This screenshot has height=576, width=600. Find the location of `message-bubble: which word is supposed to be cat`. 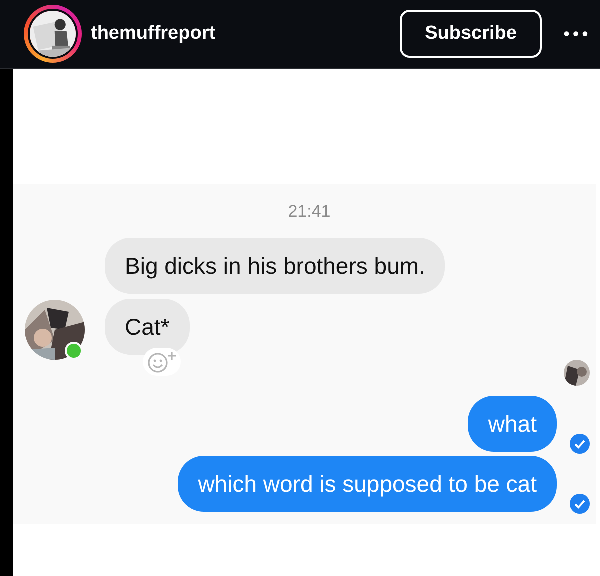

message-bubble: which word is supposed to be cat is located at coordinates (367, 484).